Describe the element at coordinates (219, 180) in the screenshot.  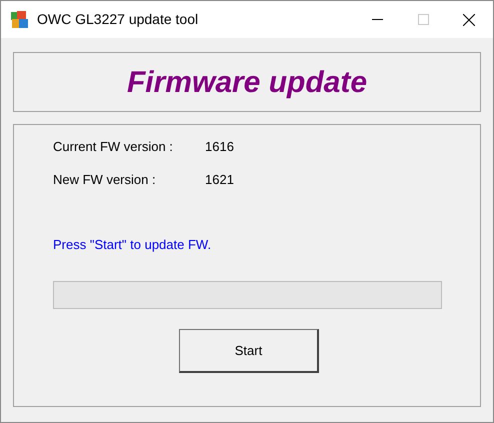
I see `version-value: 1621` at that location.